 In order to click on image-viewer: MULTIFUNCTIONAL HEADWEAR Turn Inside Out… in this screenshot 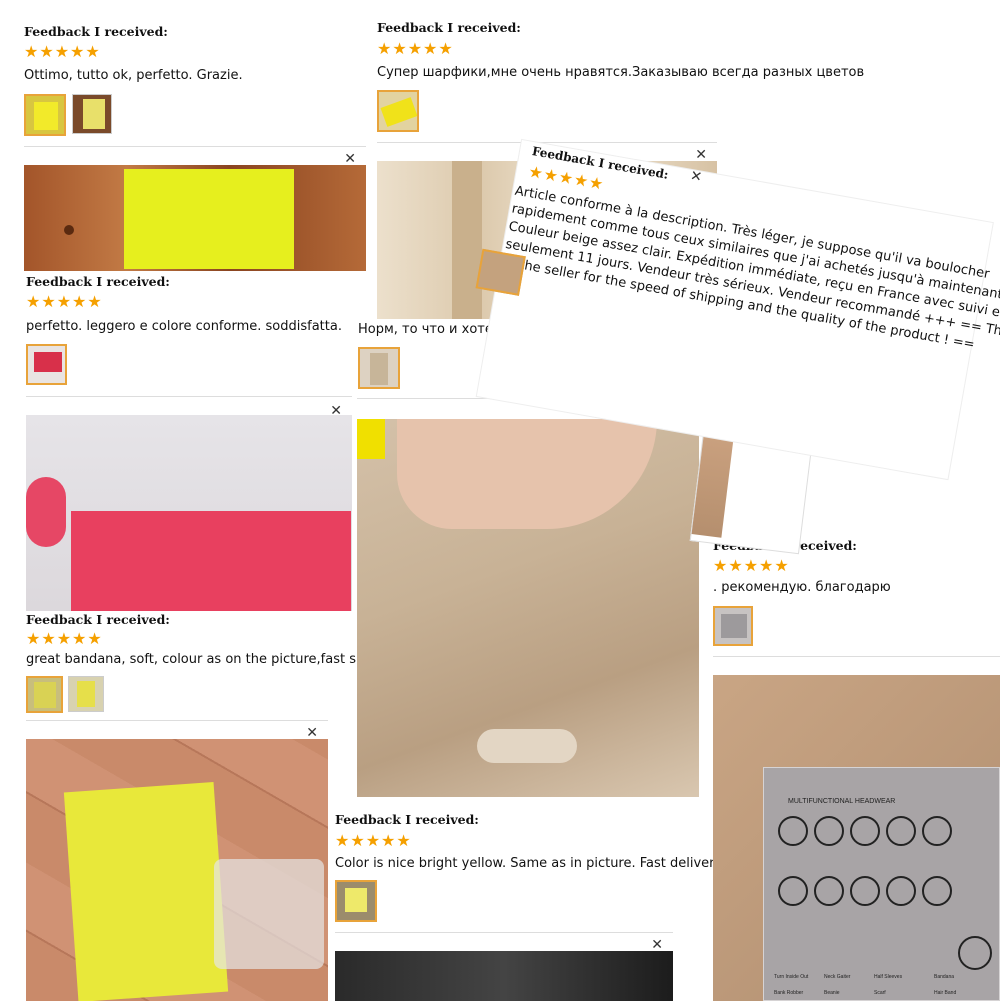, I will do `click(856, 828)`.